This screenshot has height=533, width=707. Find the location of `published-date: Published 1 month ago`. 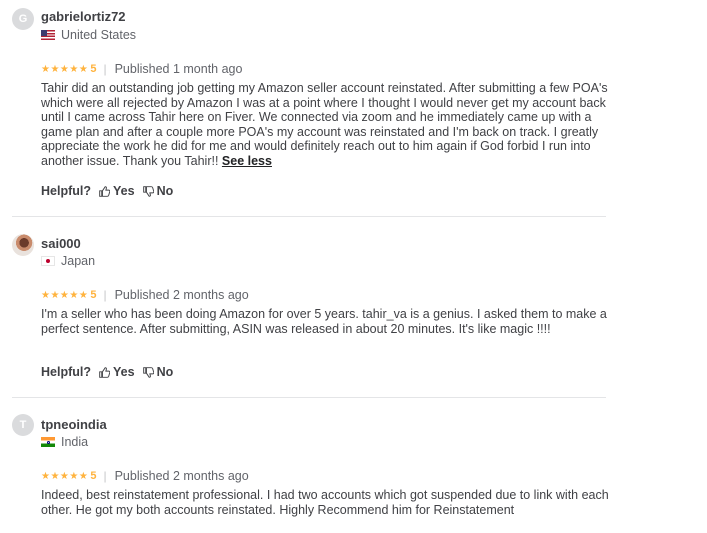

published-date: Published 1 month ago is located at coordinates (178, 69).